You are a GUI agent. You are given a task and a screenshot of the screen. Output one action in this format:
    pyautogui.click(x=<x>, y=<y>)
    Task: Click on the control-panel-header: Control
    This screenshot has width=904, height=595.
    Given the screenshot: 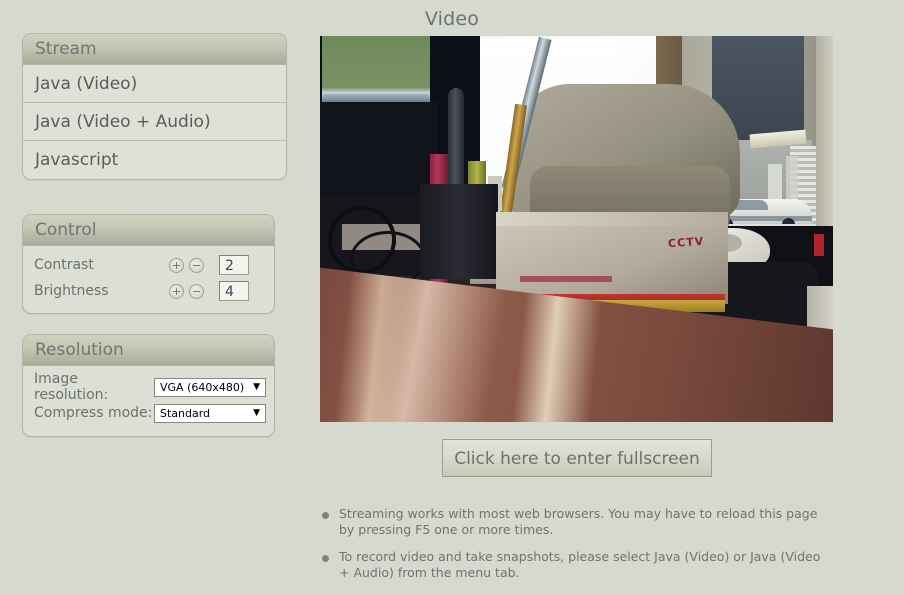 What is the action you would take?
    pyautogui.click(x=148, y=230)
    